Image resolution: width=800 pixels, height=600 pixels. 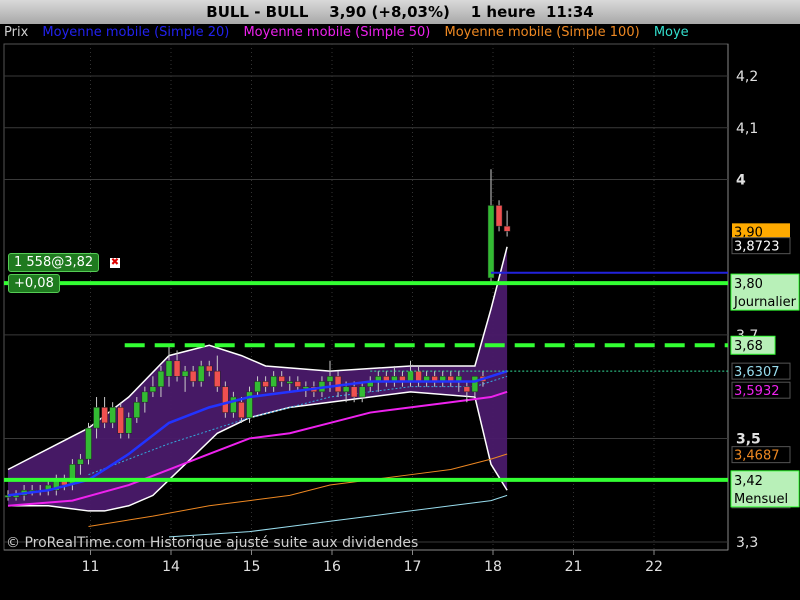 What do you see at coordinates (761, 499) in the screenshot?
I see `level-tag-name: Mensuel` at bounding box center [761, 499].